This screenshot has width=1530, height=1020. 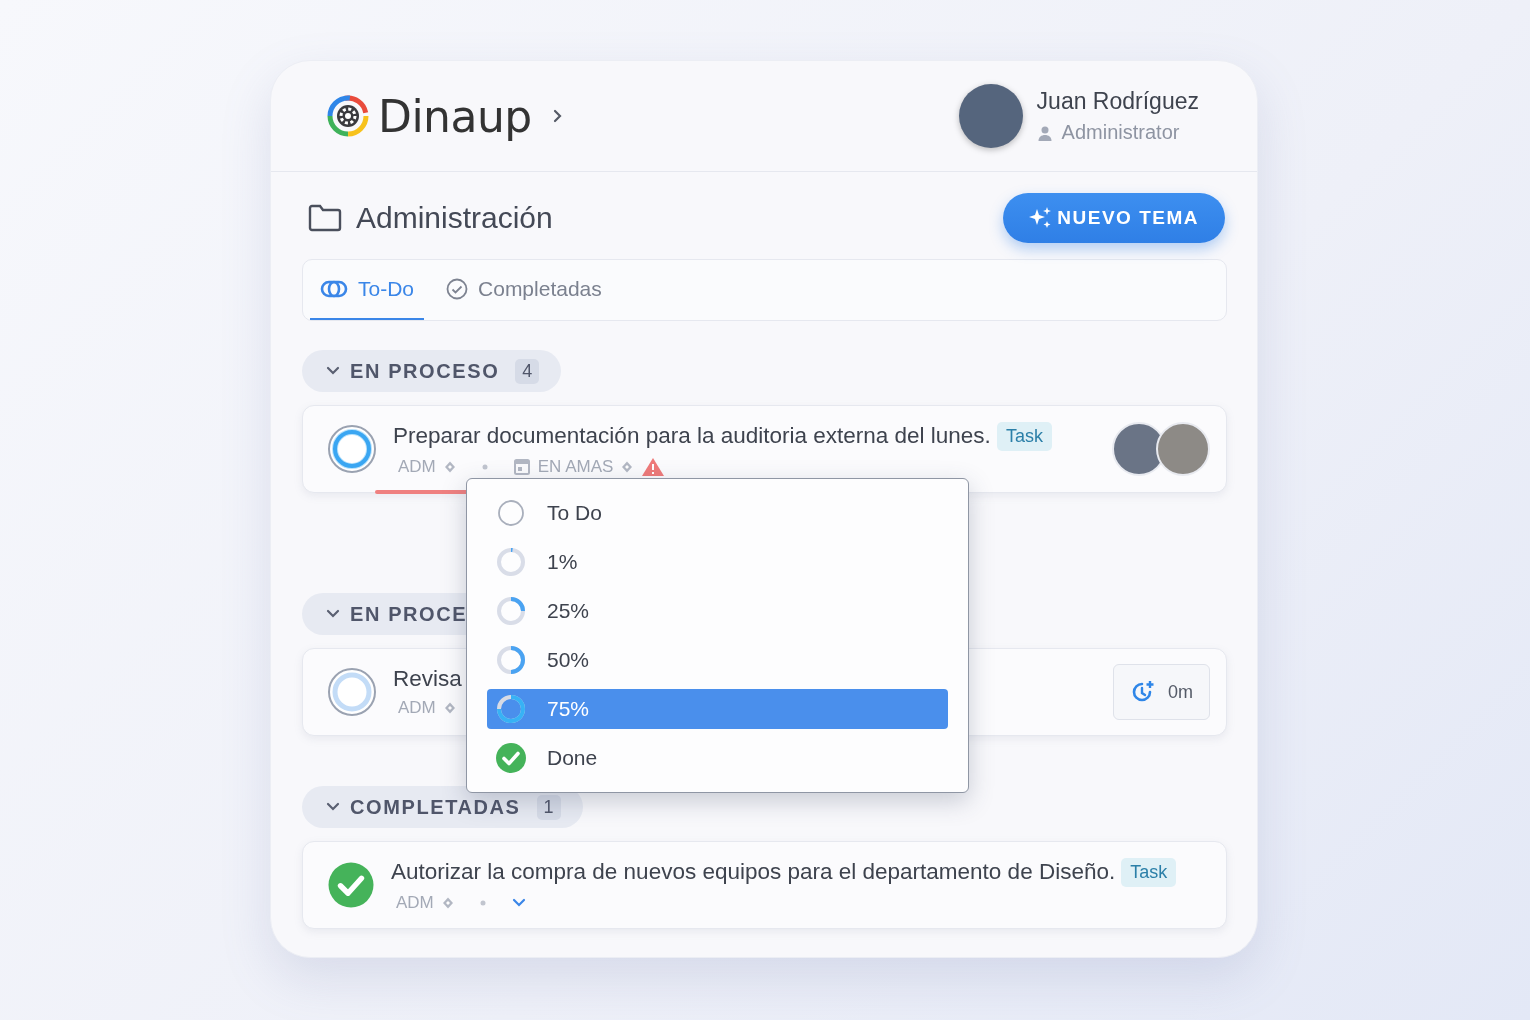 What do you see at coordinates (753, 872) in the screenshot?
I see `task-title: Autorizar la compra de nuevos equipos para el departamento de Diseño.` at bounding box center [753, 872].